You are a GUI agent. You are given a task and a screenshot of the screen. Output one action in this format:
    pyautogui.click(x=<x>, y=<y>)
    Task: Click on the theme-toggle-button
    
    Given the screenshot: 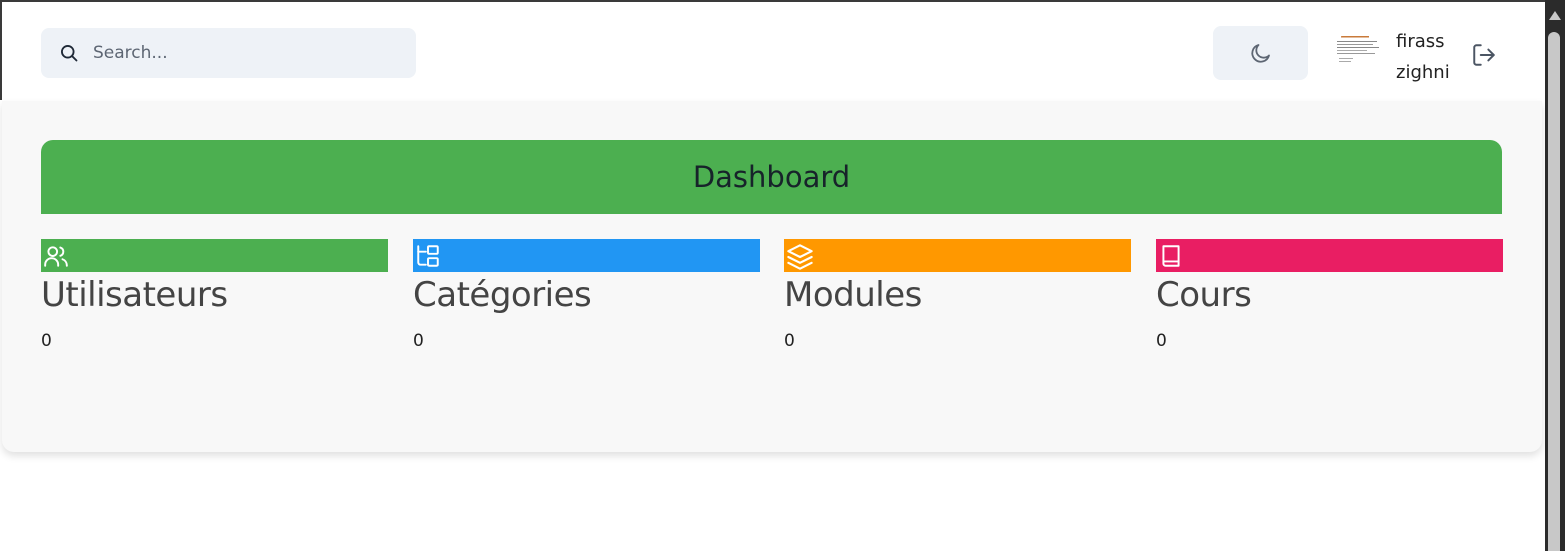 What is the action you would take?
    pyautogui.click(x=1260, y=53)
    